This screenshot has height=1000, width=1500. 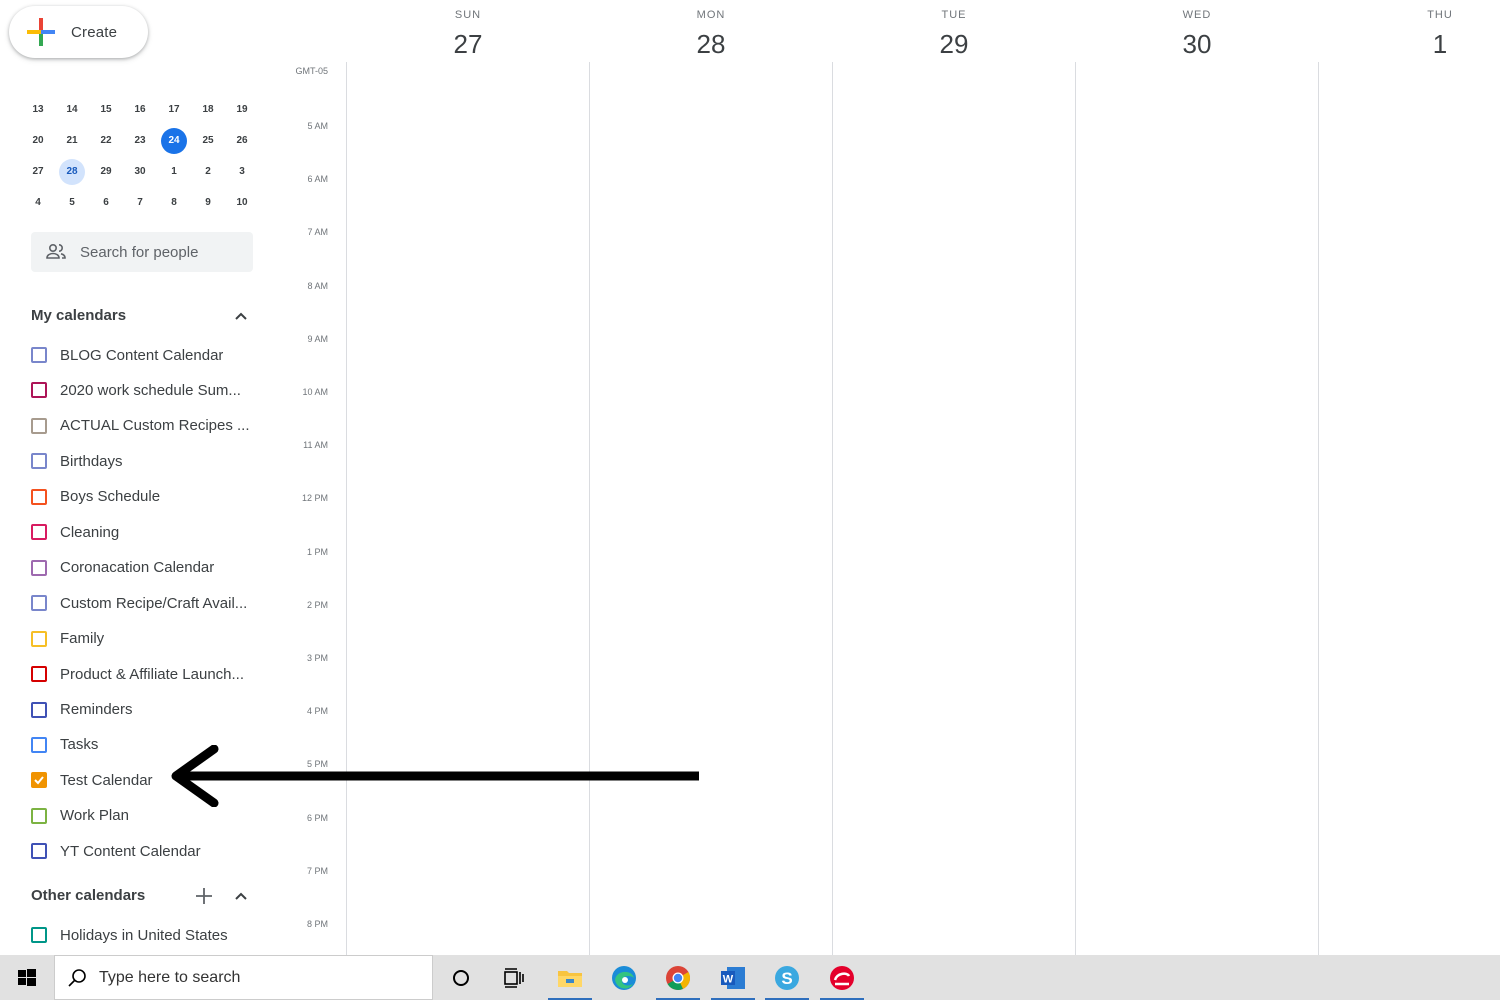 I want to click on calendar-item-label: Tasks, so click(x=79, y=745).